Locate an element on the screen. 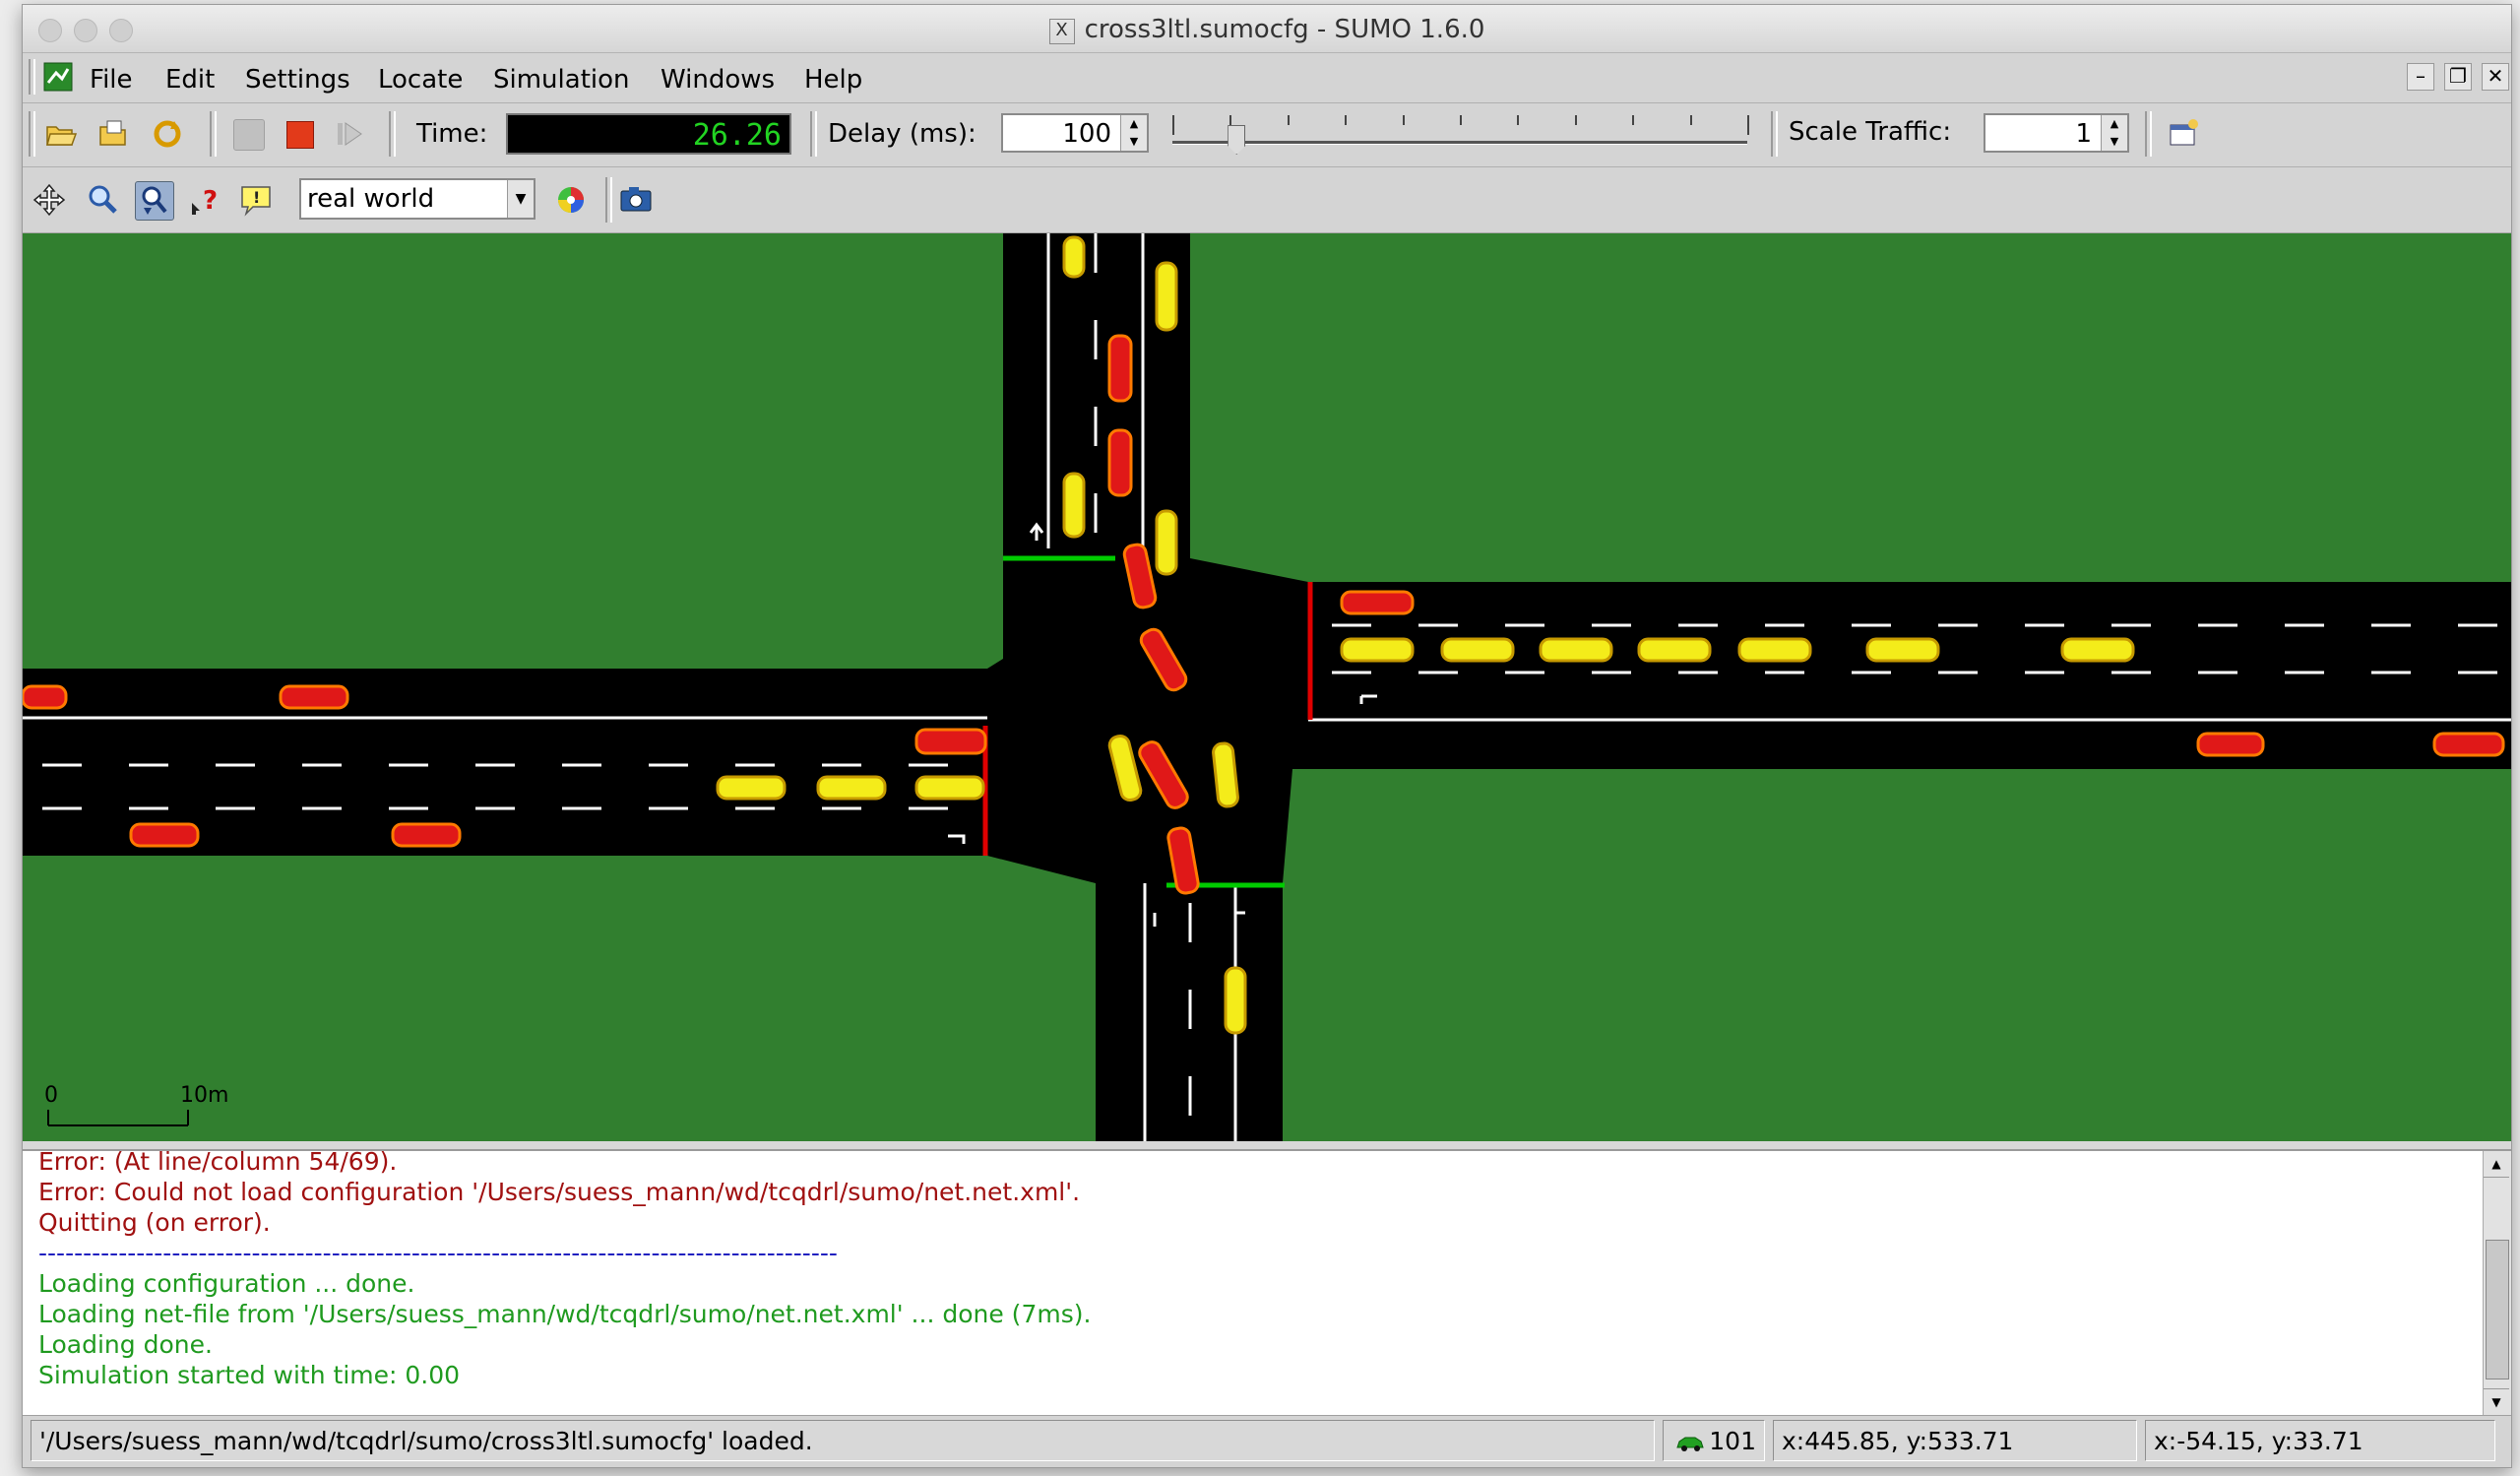  scale-traffic-input: 1 ▲ ▼ is located at coordinates (2056, 133).